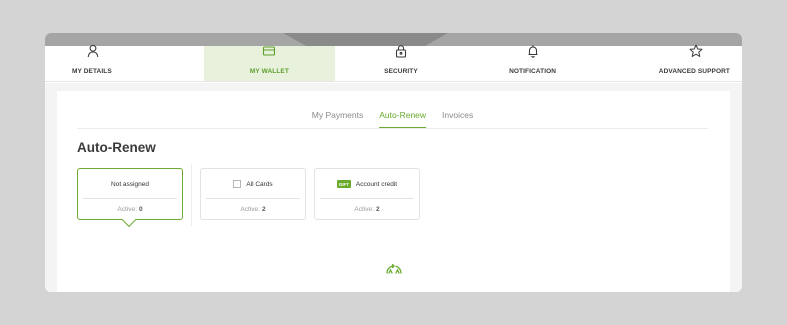 This screenshot has width=787, height=325. What do you see at coordinates (694, 71) in the screenshot?
I see `nav-label: ADVANCED SUPPORT` at bounding box center [694, 71].